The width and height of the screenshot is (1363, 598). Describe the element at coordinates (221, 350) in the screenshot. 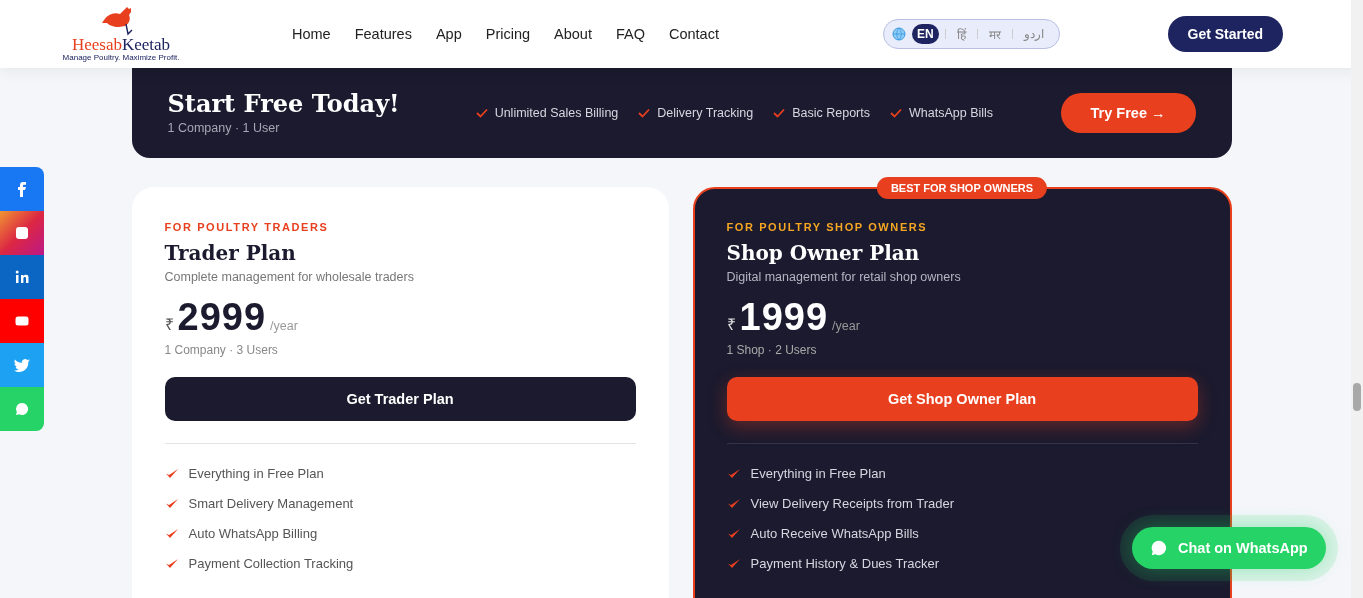

I see `plan-limits: 1 Company · 3 Users` at that location.